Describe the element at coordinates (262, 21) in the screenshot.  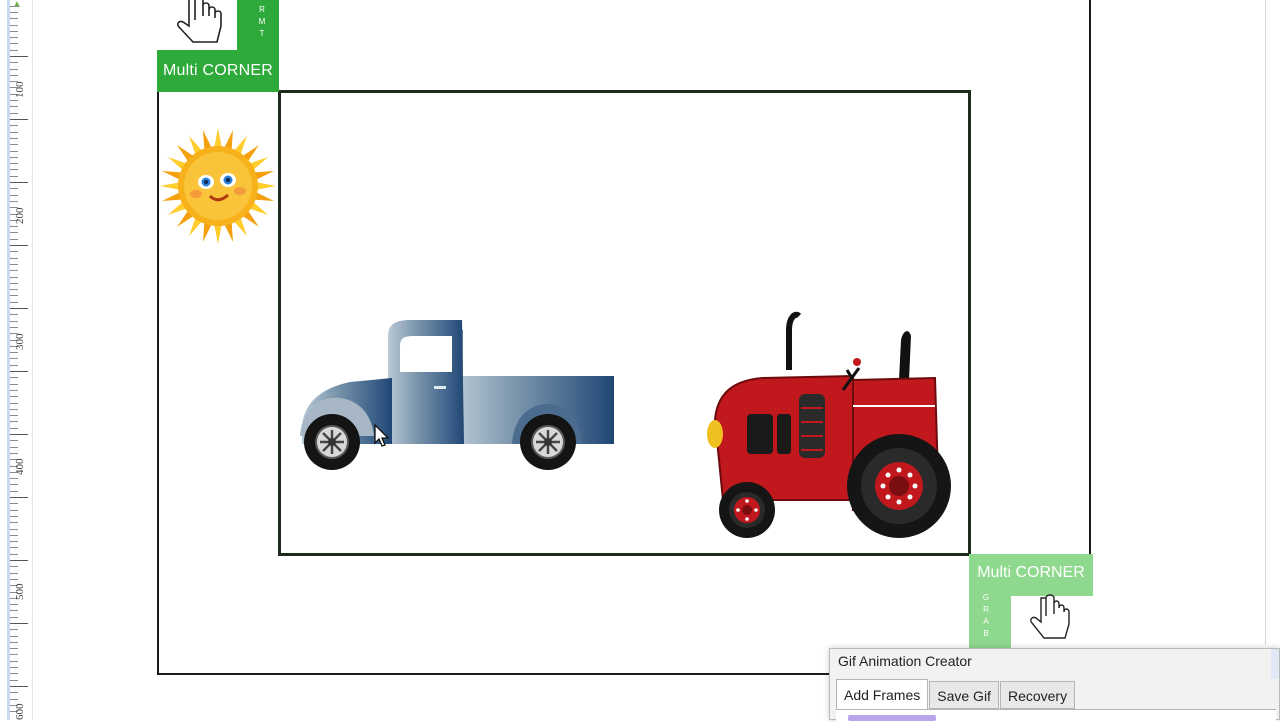
I see `corner-vertical-letters: RMT` at that location.